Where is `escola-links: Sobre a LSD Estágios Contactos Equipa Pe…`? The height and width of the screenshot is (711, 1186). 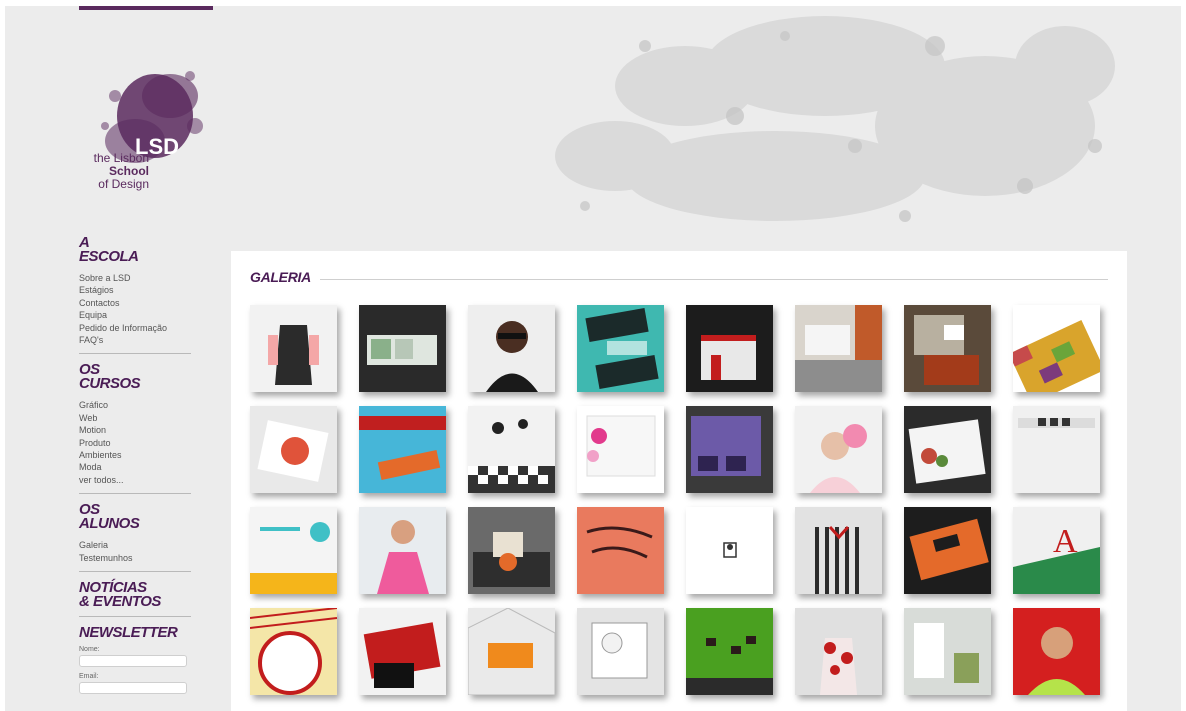
escola-links: Sobre a LSD Estágios Contactos Equipa Pe… is located at coordinates (135, 309).